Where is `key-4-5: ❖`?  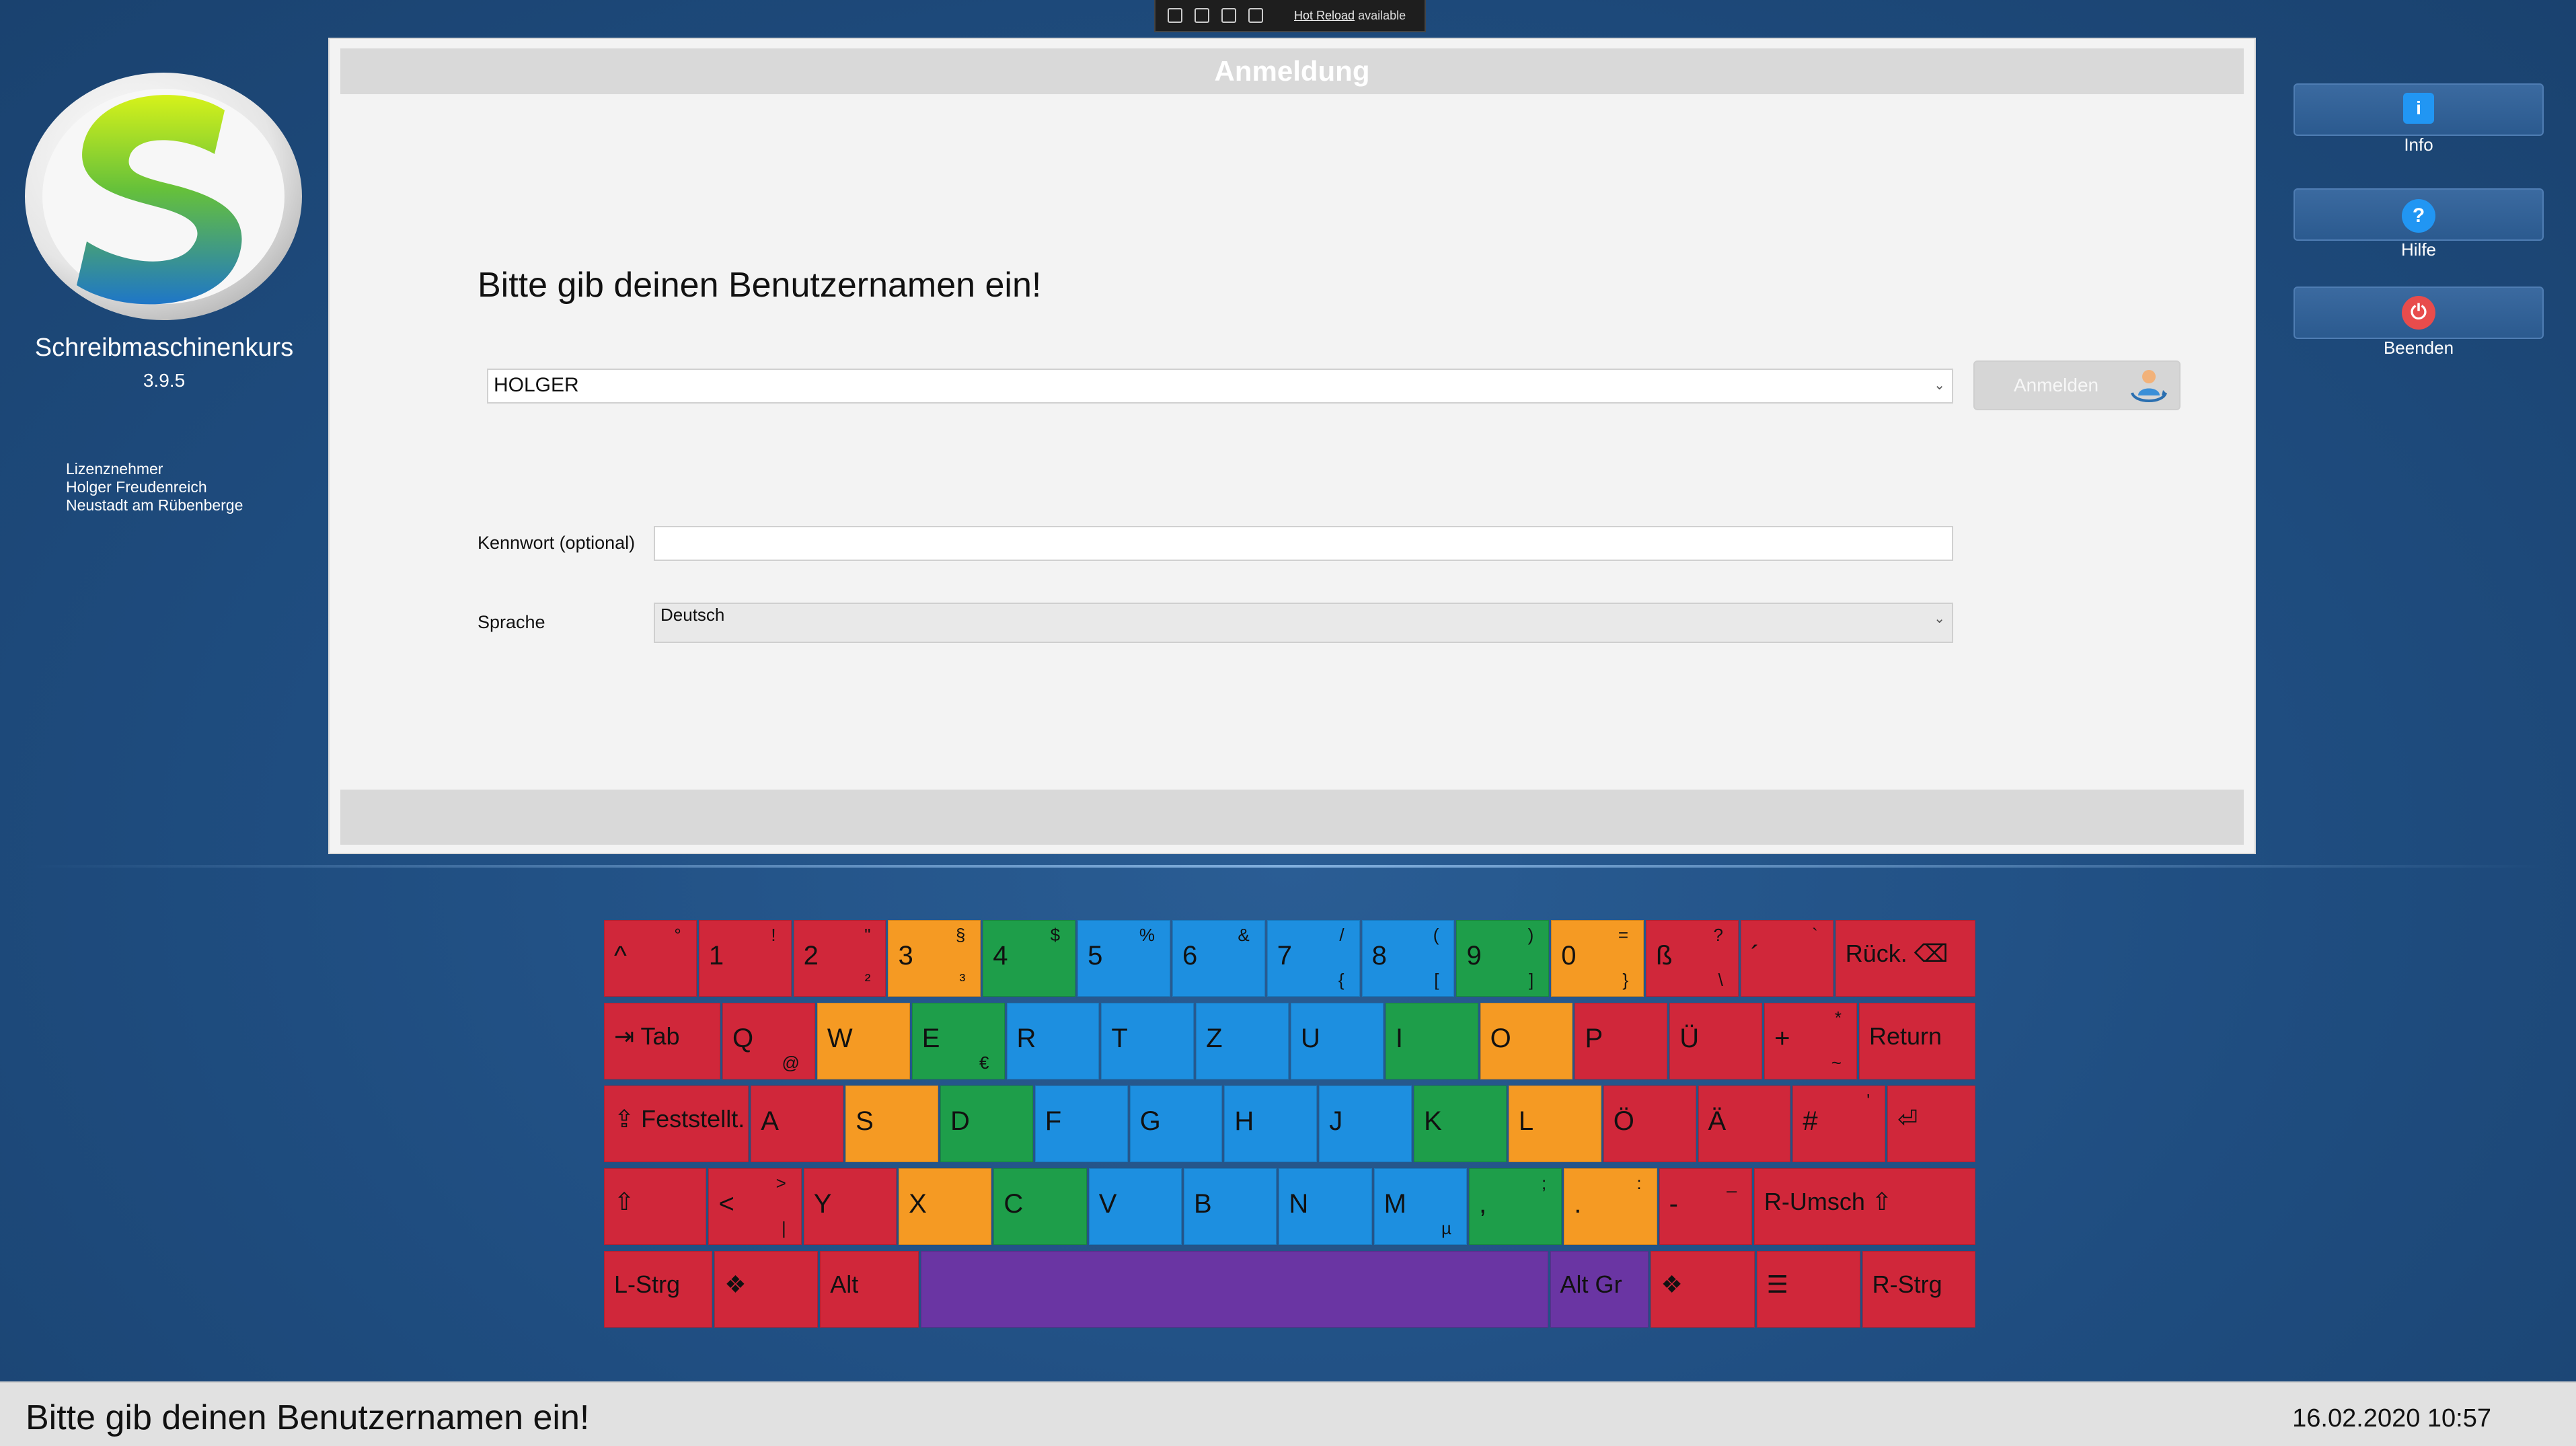
key-4-5: ❖ is located at coordinates (1703, 1289).